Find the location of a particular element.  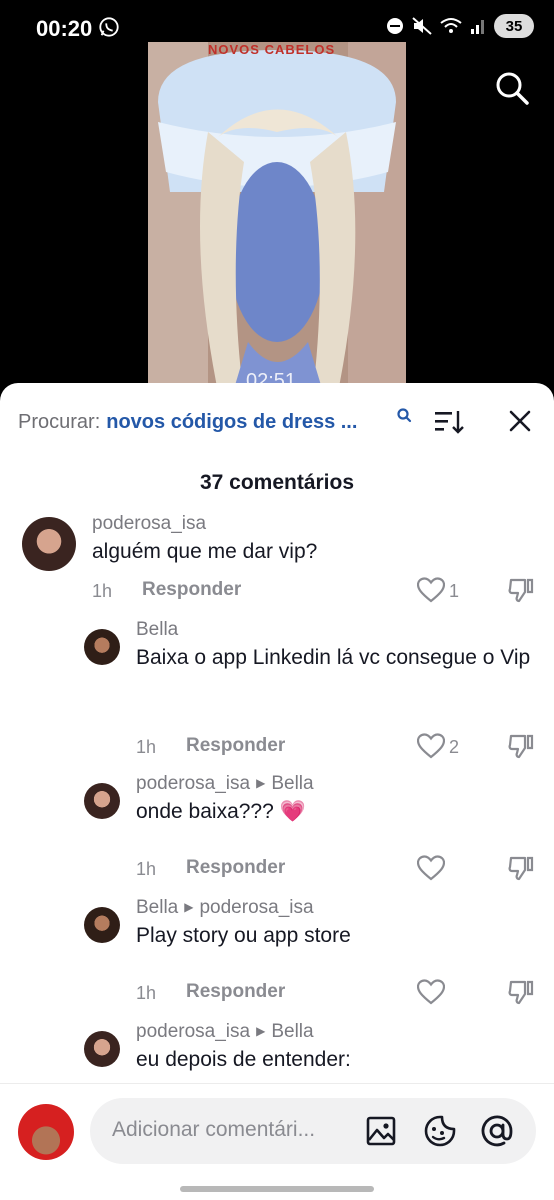

comments-count: 37 comentários is located at coordinates (277, 482).